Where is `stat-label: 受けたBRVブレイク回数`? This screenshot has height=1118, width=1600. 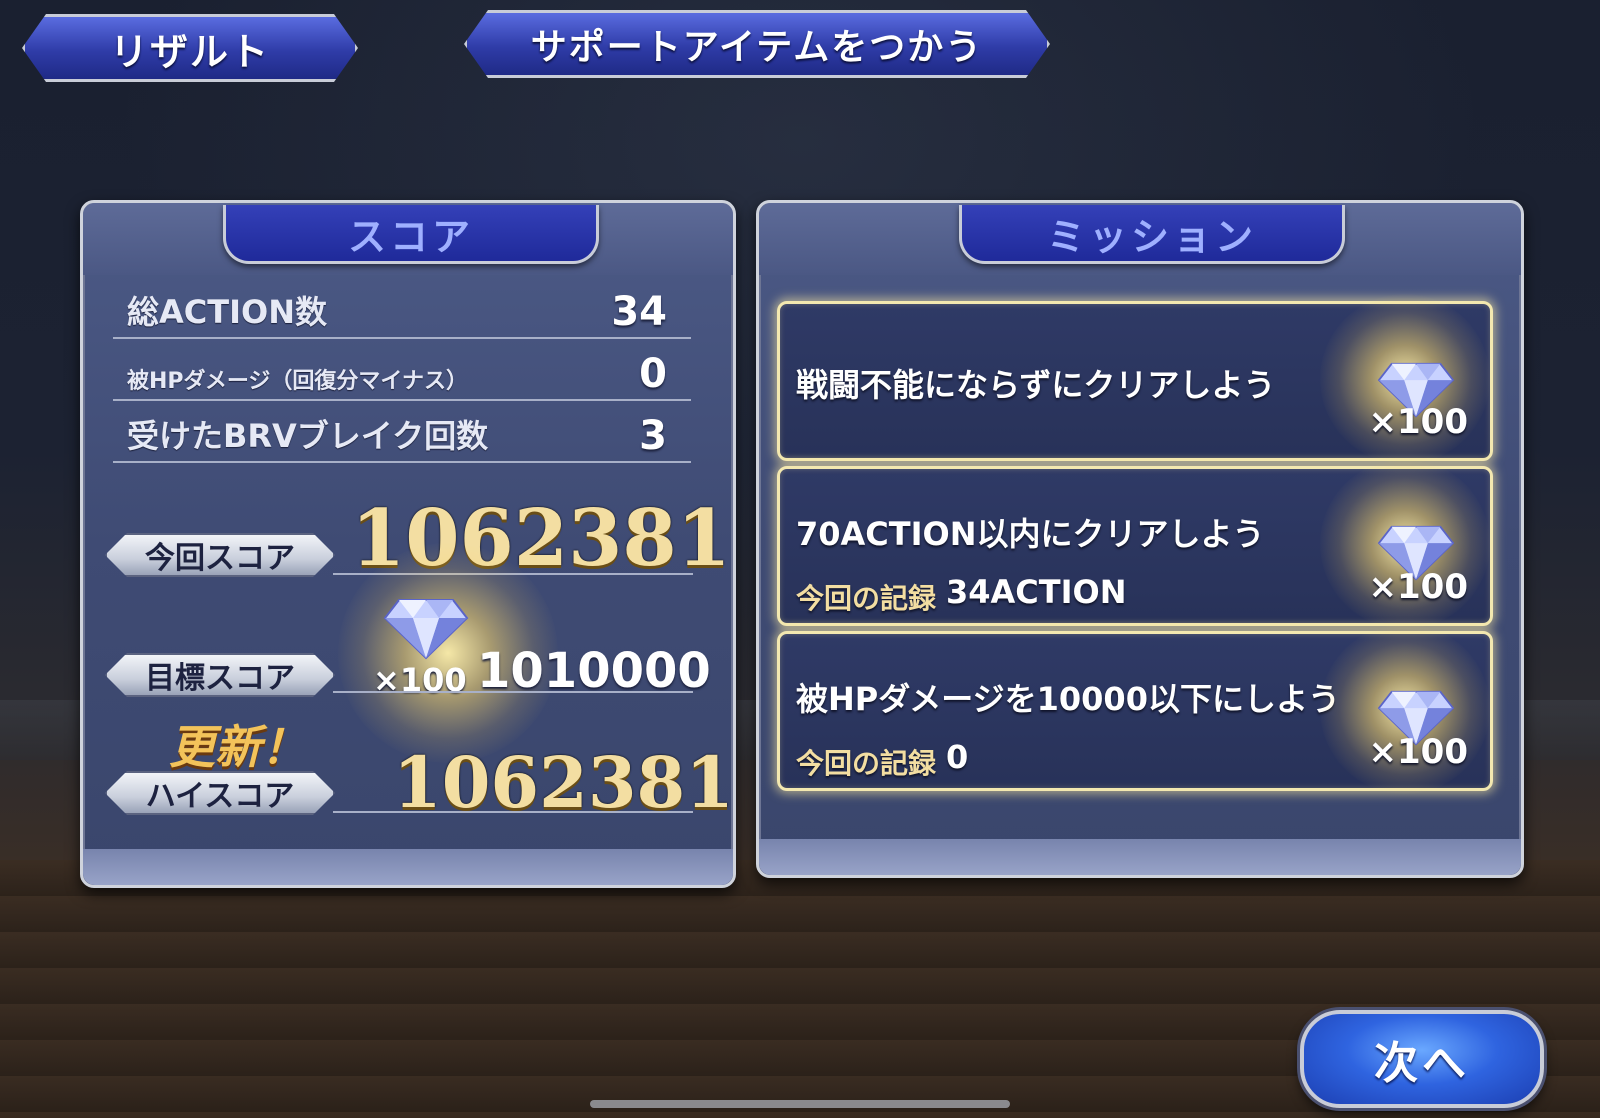 stat-label: 受けたBRVブレイク回数 is located at coordinates (308, 436).